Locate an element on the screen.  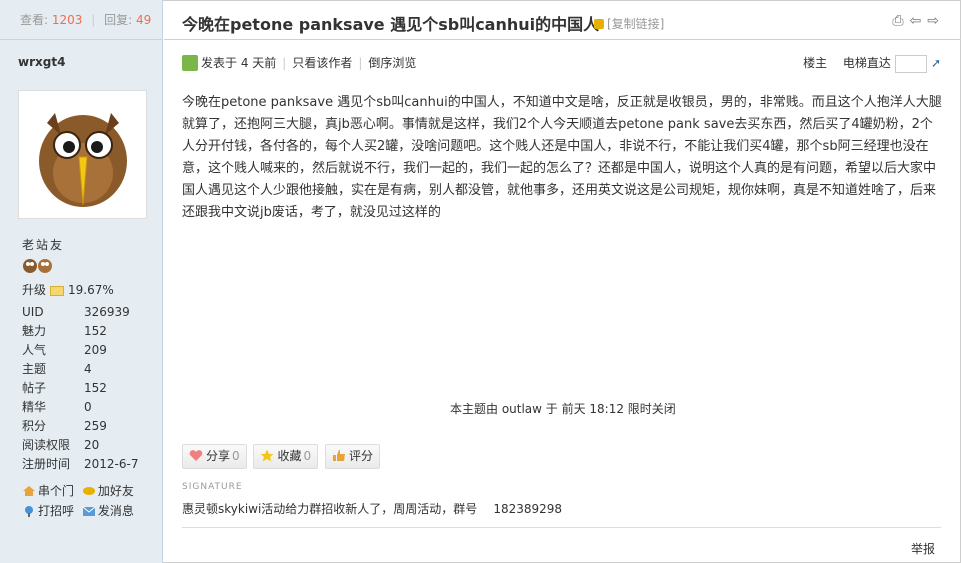
reverse-order-link: 倒序浏览 is located at coordinates (392, 63).